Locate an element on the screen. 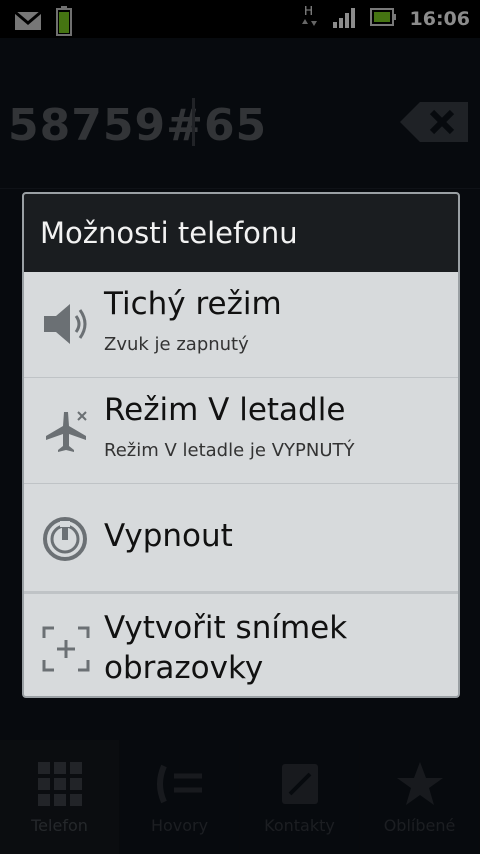 This screenshot has height=854, width=480. option-silent-mode: Tichý režim Zvuk je zapnutý is located at coordinates (241, 325).